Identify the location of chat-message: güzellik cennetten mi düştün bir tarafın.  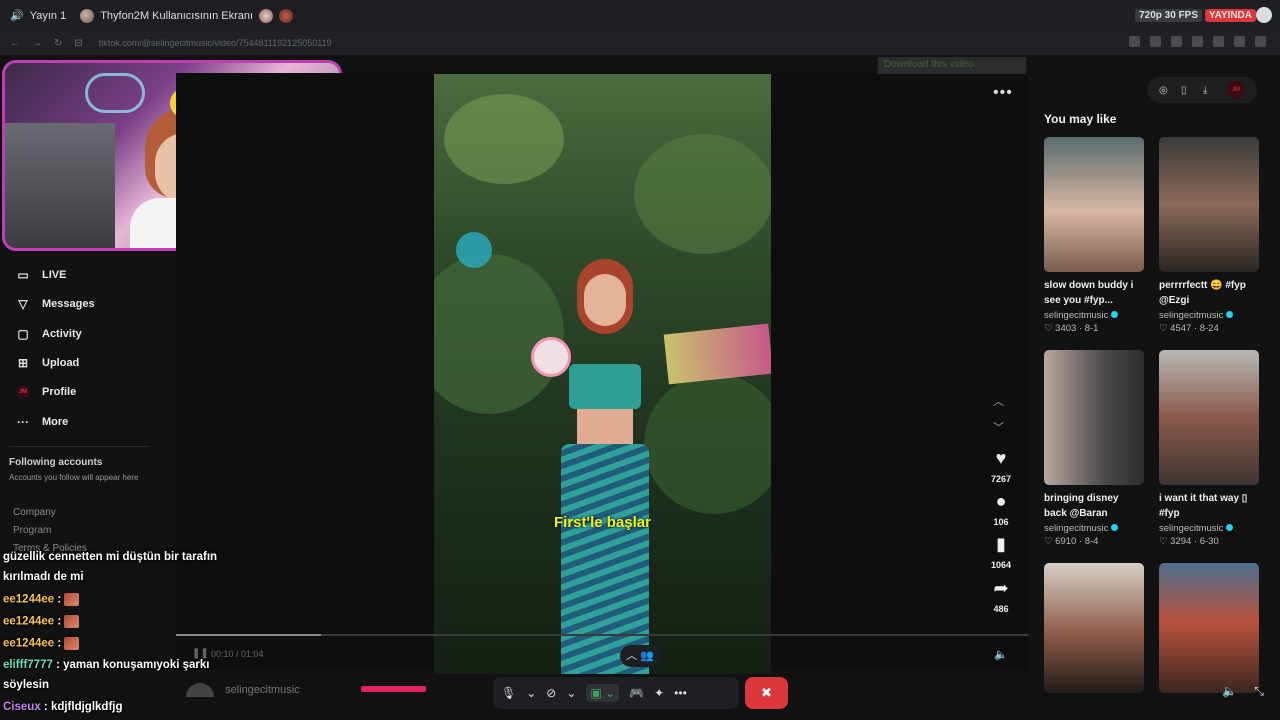
(110, 557).